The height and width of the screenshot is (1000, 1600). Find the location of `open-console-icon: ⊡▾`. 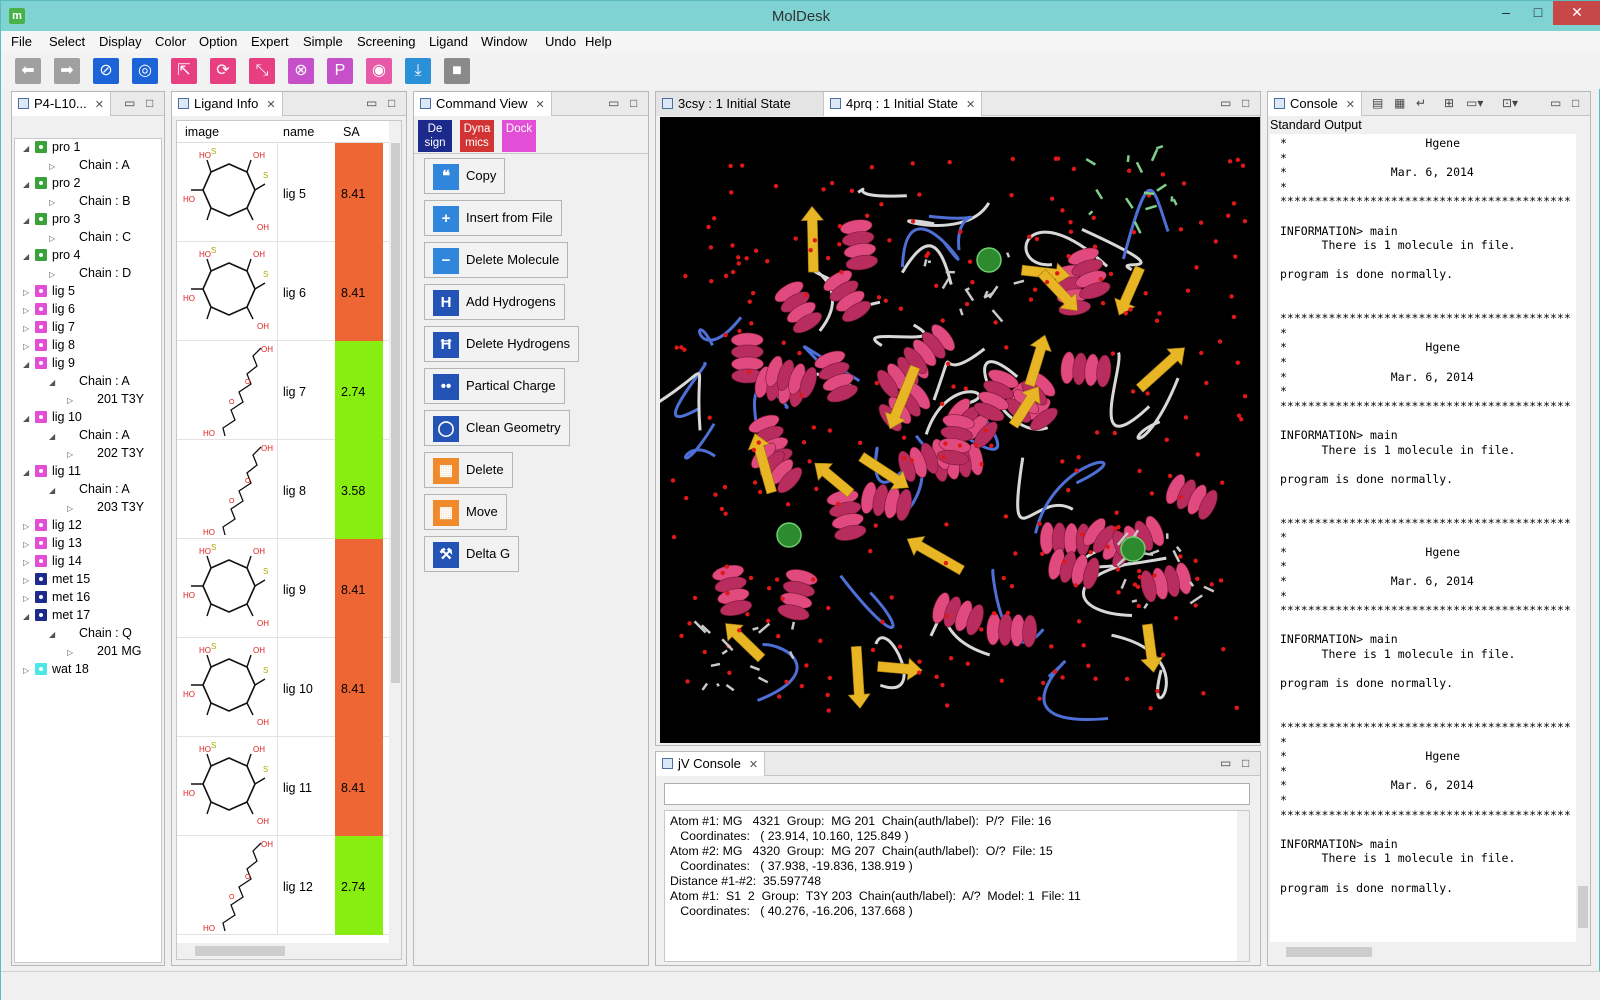

open-console-icon: ⊡▾ is located at coordinates (1510, 103).